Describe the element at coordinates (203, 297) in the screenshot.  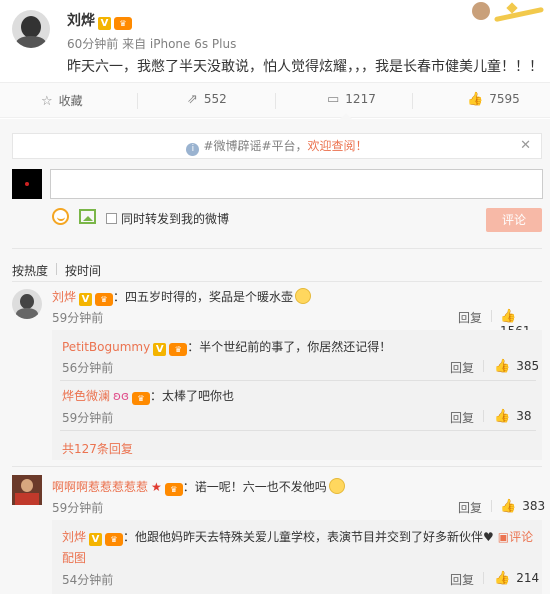
I see `comment-text: ：四五岁时得的，奖品是个暖水壶` at that location.